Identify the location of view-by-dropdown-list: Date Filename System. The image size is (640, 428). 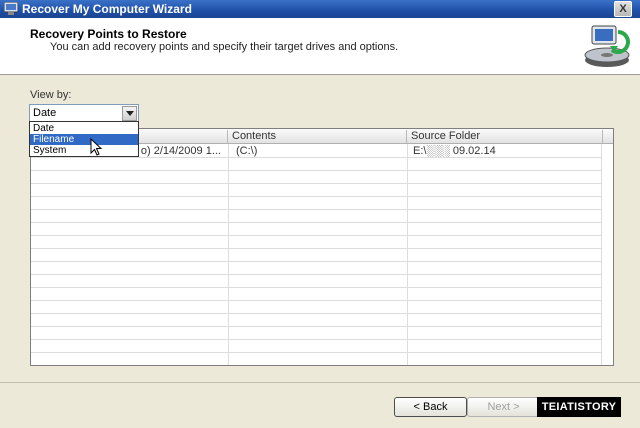
(84, 139).